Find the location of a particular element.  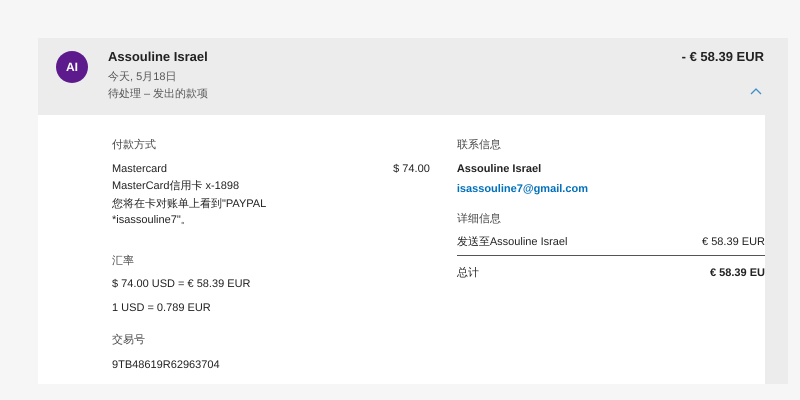

total-label: 总计 is located at coordinates (467, 273).